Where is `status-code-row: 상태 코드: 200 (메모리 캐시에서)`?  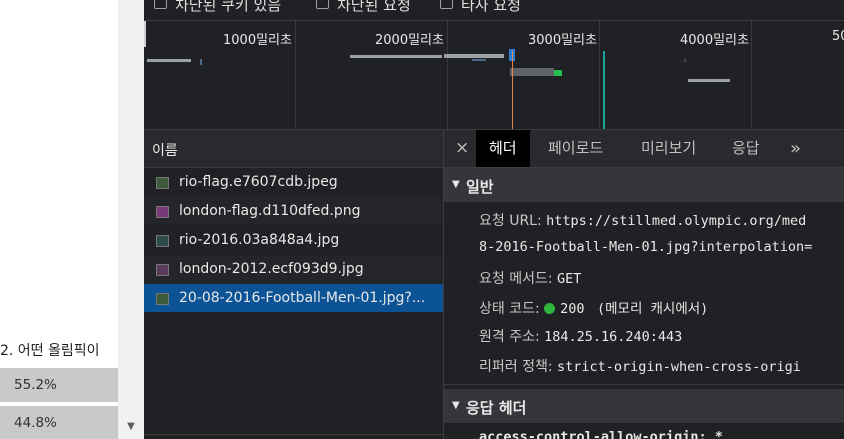 status-code-row: 상태 코드: 200 (메모리 캐시에서) is located at coordinates (594, 309).